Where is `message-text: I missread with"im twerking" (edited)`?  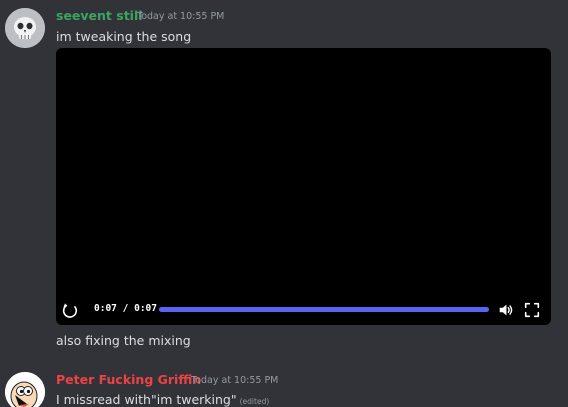 message-text: I missread with"im twerking" (edited) is located at coordinates (162, 399).